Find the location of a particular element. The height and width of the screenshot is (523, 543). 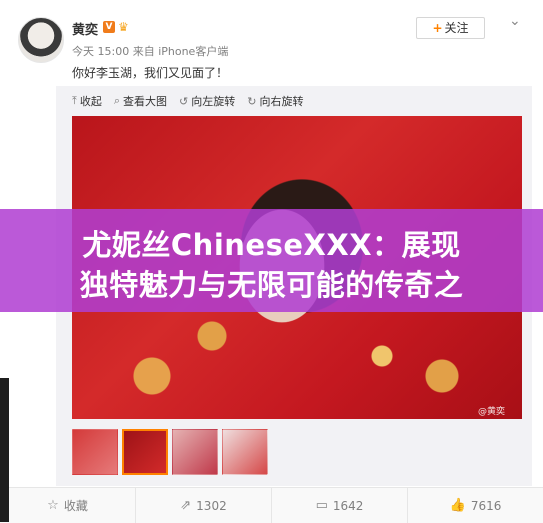

view-large-label: 查看大图 is located at coordinates (145, 101).